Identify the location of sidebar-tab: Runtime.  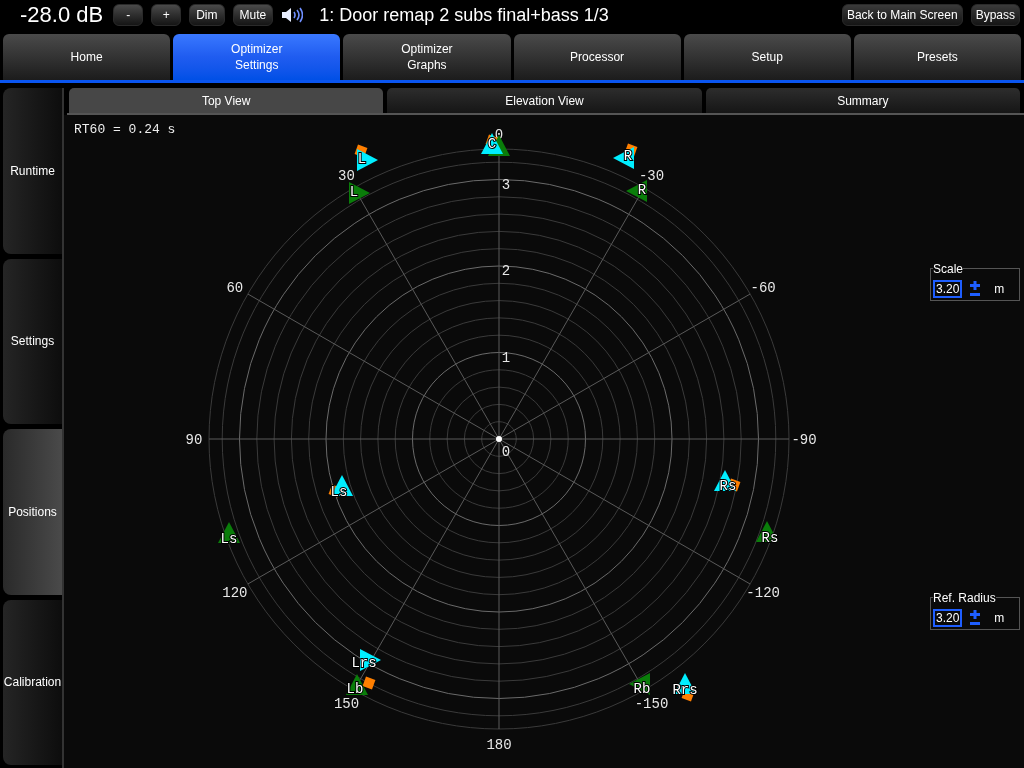
(32, 171).